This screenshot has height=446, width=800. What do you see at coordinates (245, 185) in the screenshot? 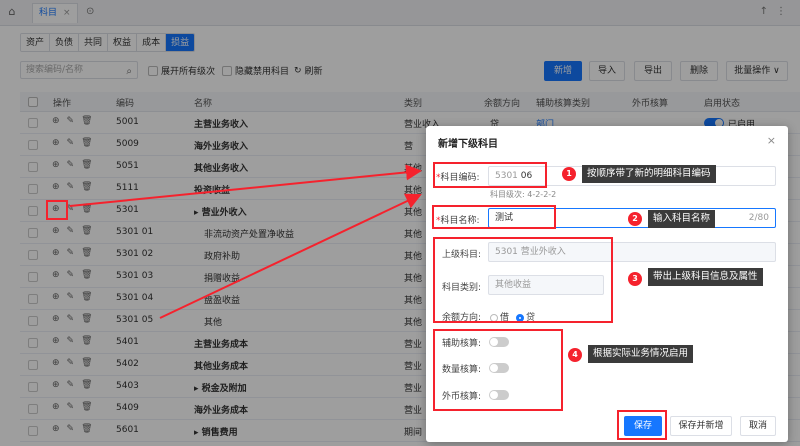
I see `arrow-add-to-code` at bounding box center [245, 185].